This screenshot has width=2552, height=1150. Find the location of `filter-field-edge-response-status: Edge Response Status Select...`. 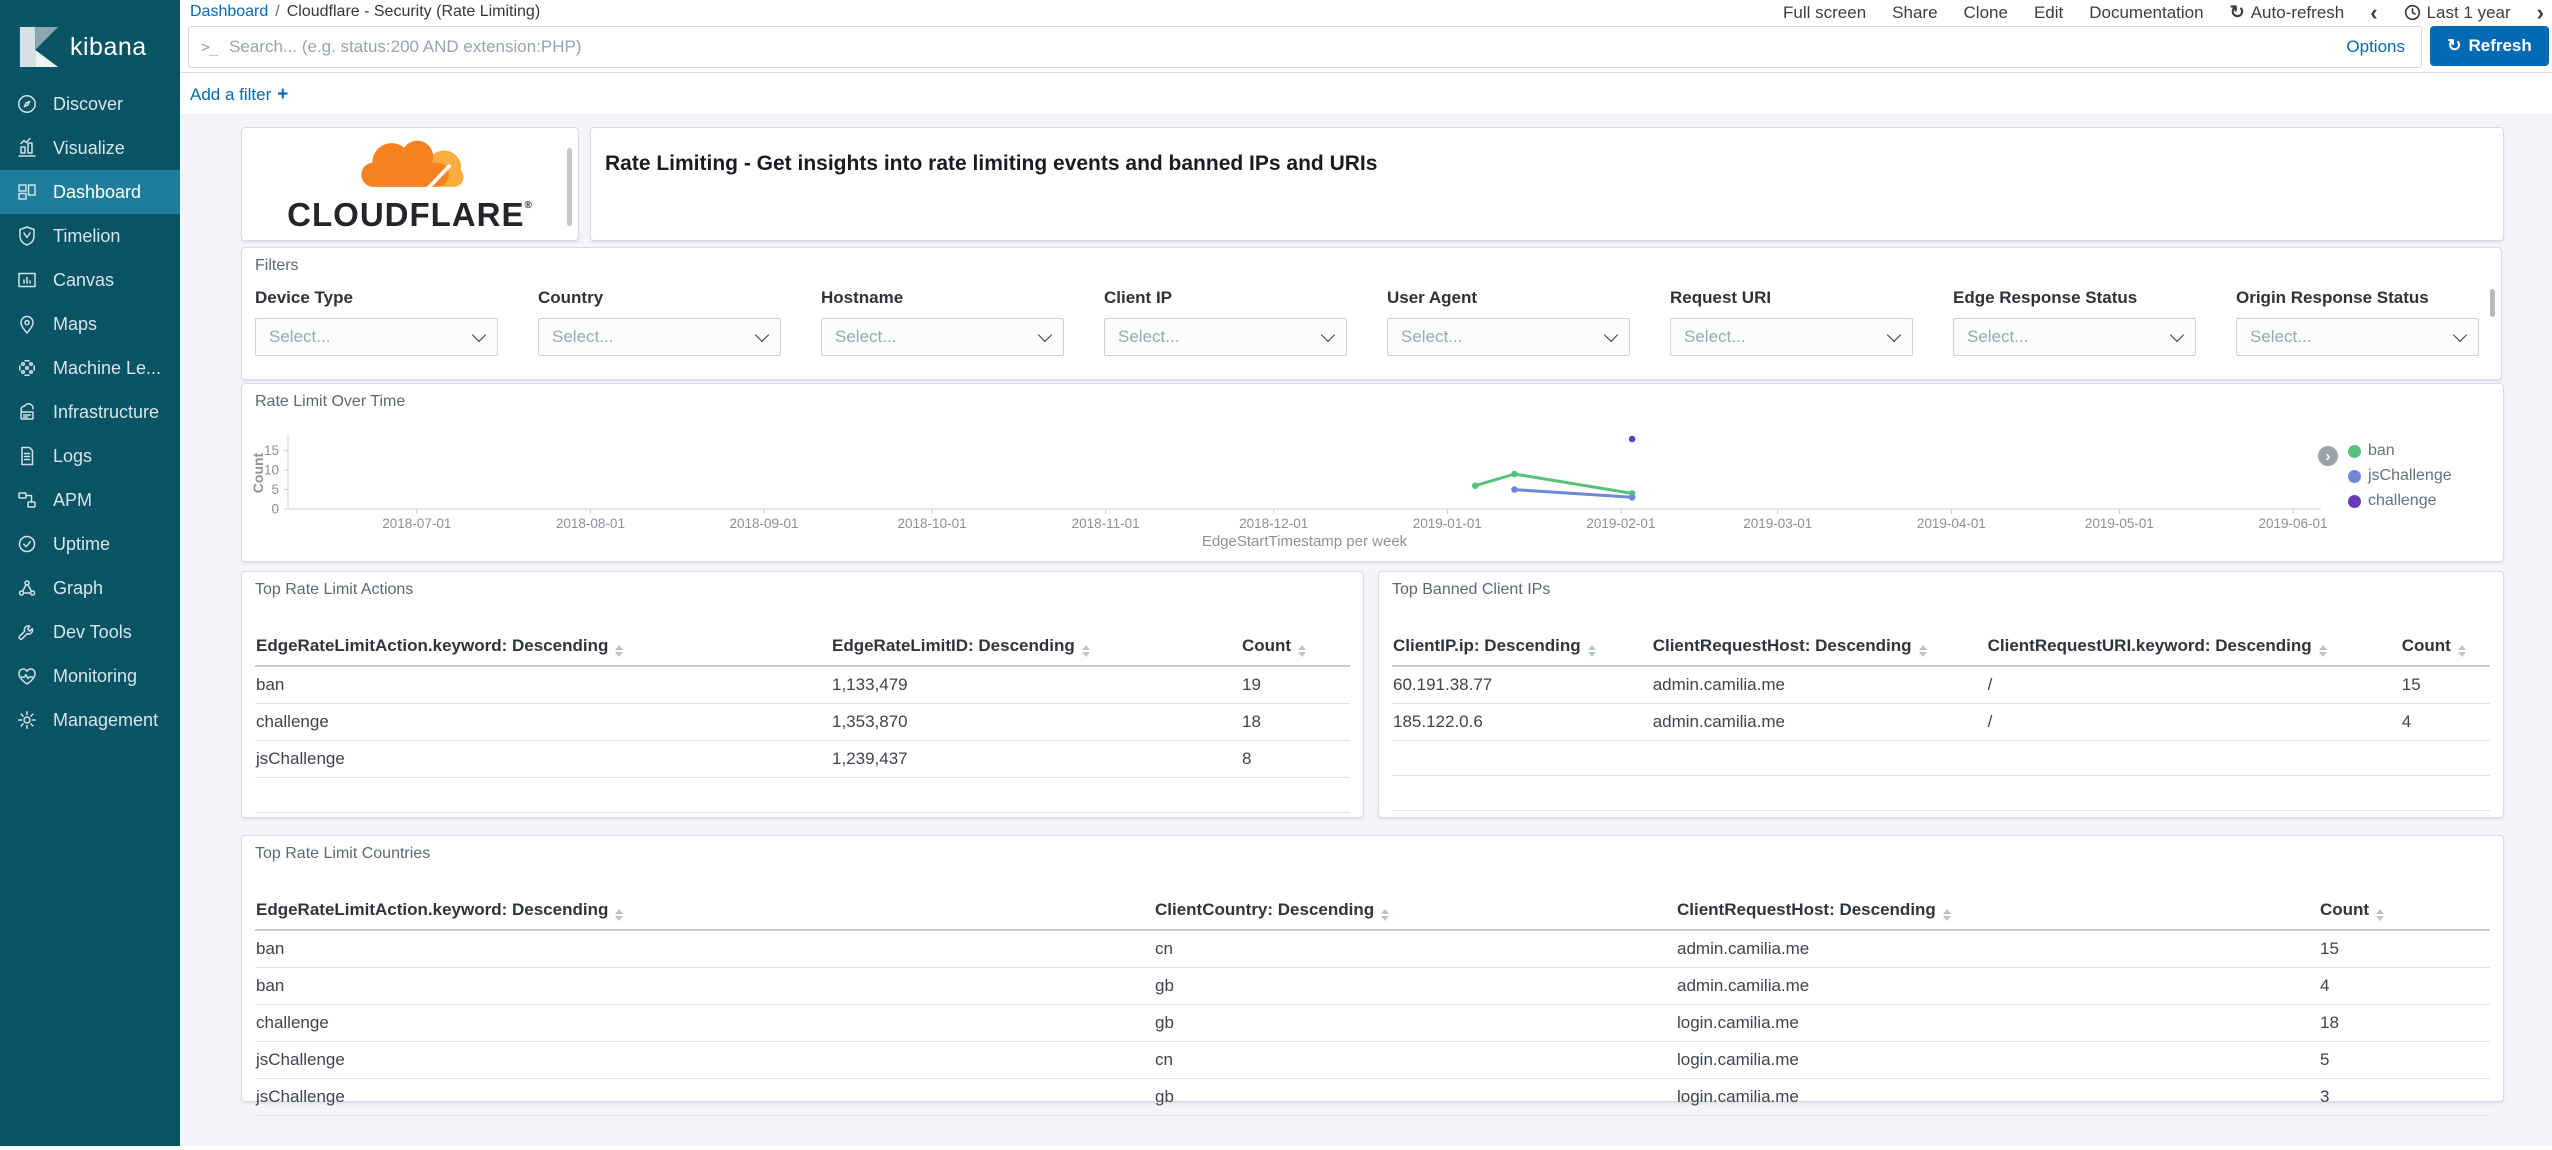

filter-field-edge-response-status: Edge Response Status Select... is located at coordinates (2074, 322).